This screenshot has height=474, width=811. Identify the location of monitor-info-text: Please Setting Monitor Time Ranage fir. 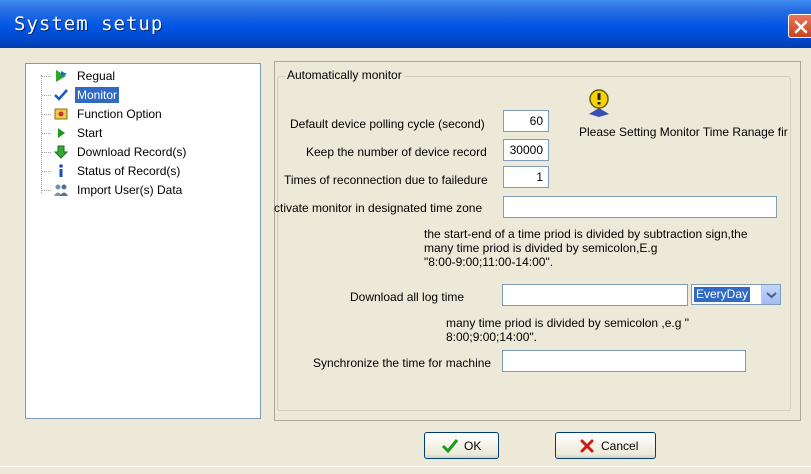
(683, 132).